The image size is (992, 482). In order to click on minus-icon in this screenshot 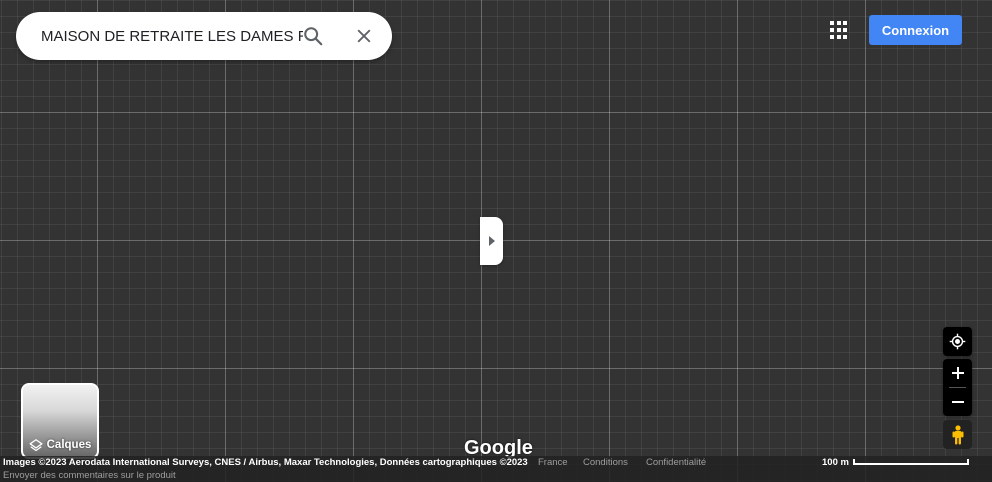, I will do `click(957, 402)`.